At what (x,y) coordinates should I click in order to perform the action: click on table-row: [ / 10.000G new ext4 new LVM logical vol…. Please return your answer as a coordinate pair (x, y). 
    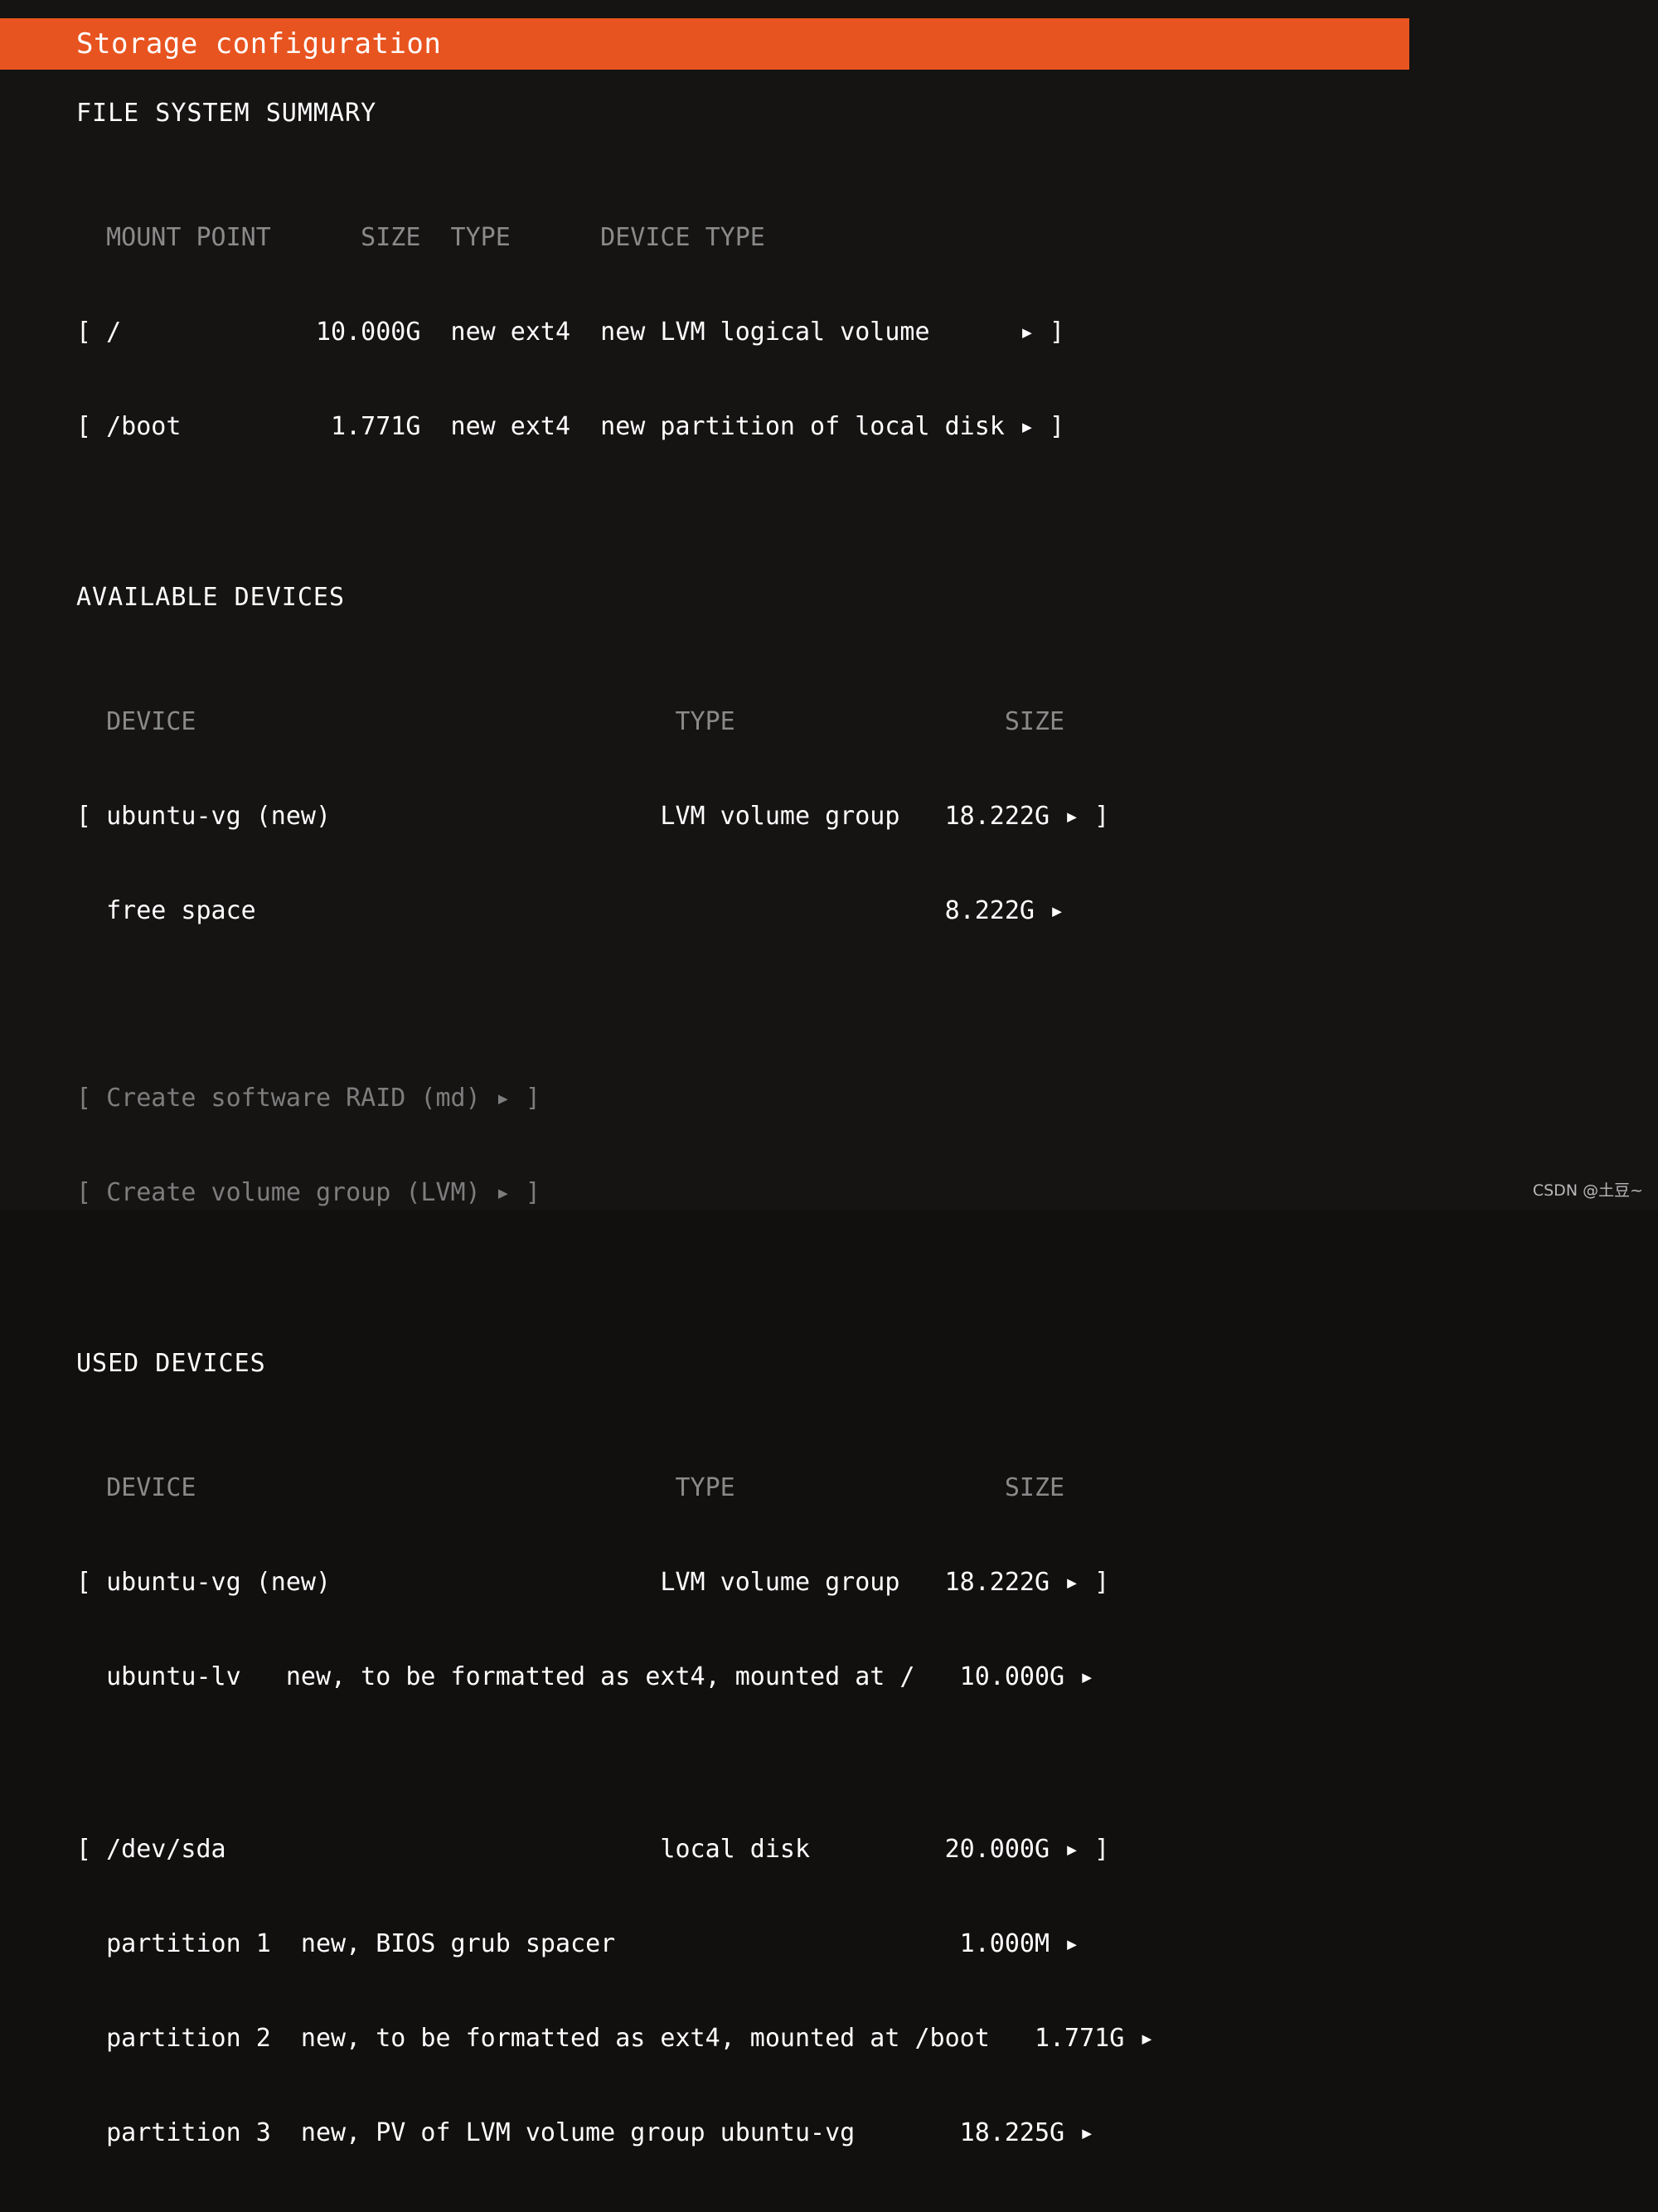
    Looking at the image, I should click on (829, 332).